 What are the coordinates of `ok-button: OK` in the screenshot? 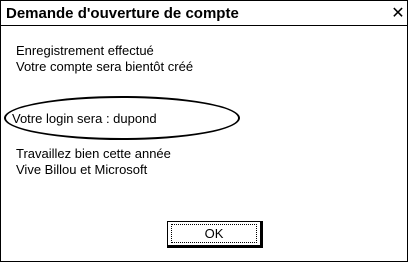 It's located at (215, 234).